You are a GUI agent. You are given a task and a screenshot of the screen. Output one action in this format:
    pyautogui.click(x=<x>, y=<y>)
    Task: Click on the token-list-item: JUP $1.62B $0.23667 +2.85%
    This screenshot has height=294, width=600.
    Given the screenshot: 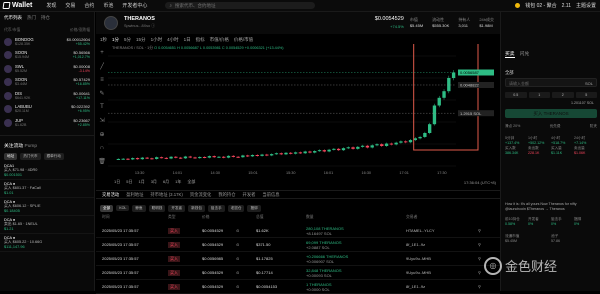 What is the action you would take?
    pyautogui.click(x=47, y=123)
    